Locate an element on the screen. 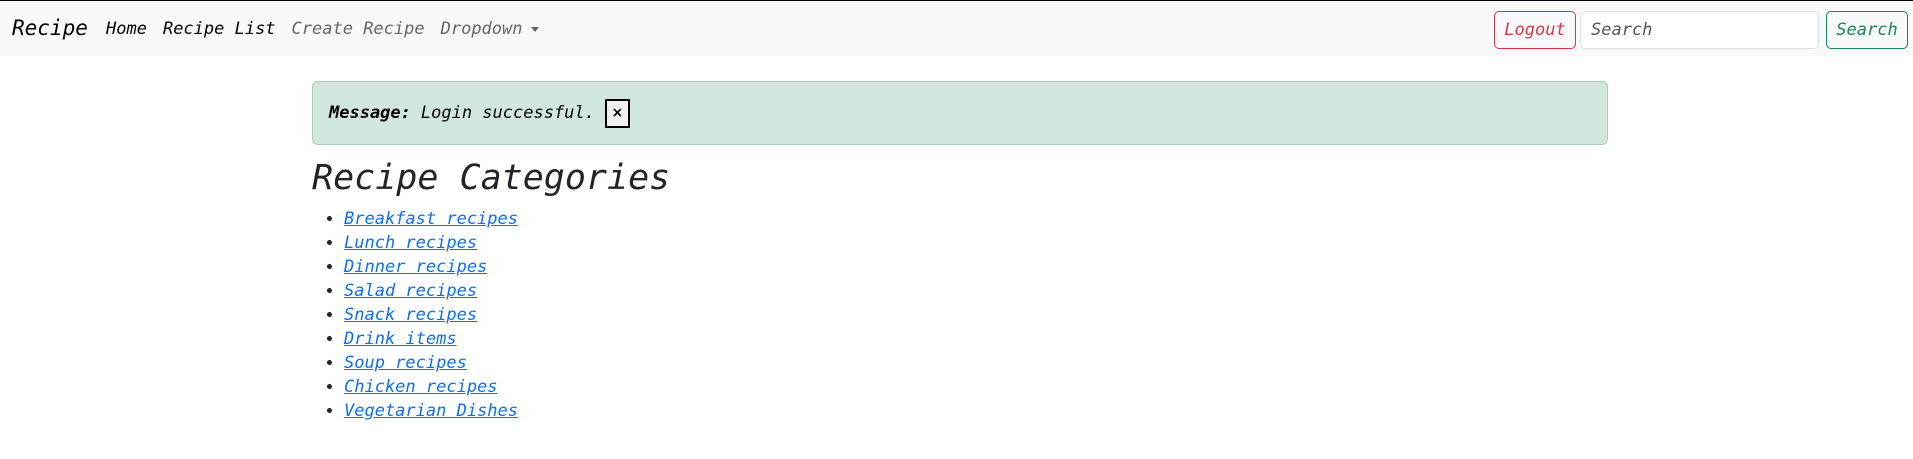 The image size is (1913, 459). caret-down-icon is located at coordinates (534, 29).